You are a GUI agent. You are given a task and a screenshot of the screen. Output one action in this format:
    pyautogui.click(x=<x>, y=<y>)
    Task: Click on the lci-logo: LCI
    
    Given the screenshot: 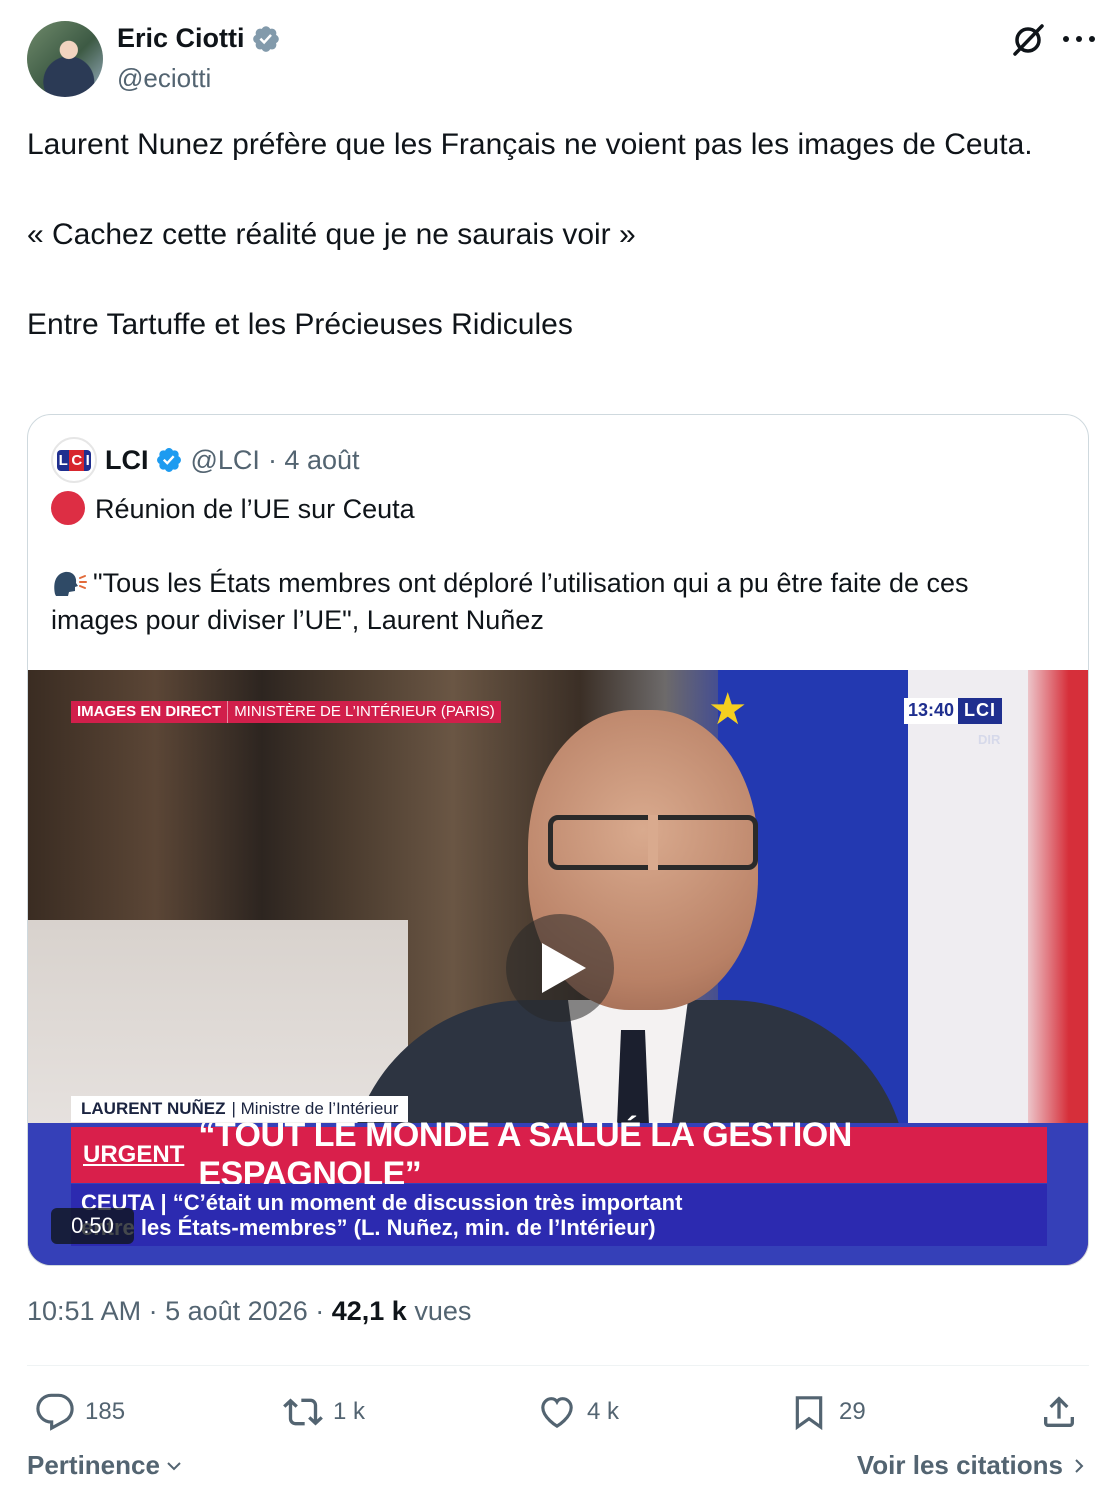 What is the action you would take?
    pyautogui.click(x=74, y=460)
    